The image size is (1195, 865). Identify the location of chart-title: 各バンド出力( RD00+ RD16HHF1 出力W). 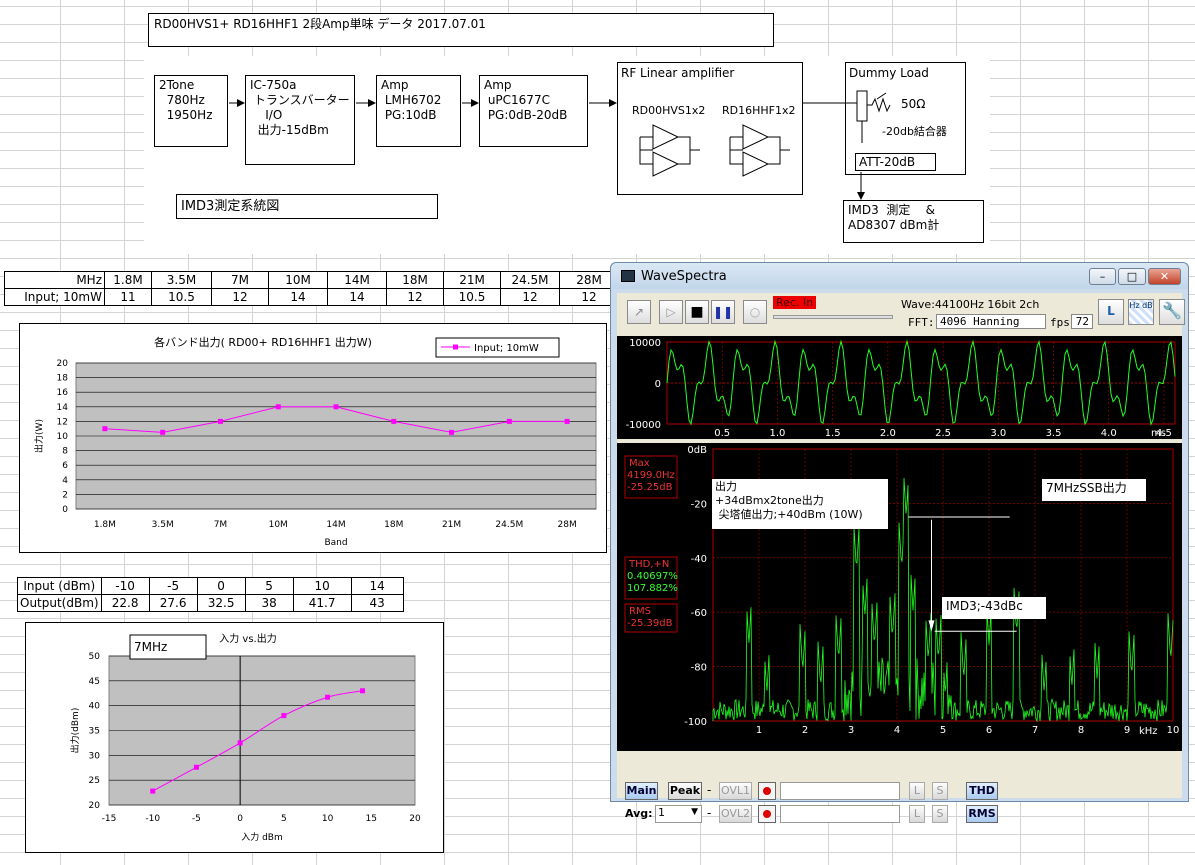
(263, 342).